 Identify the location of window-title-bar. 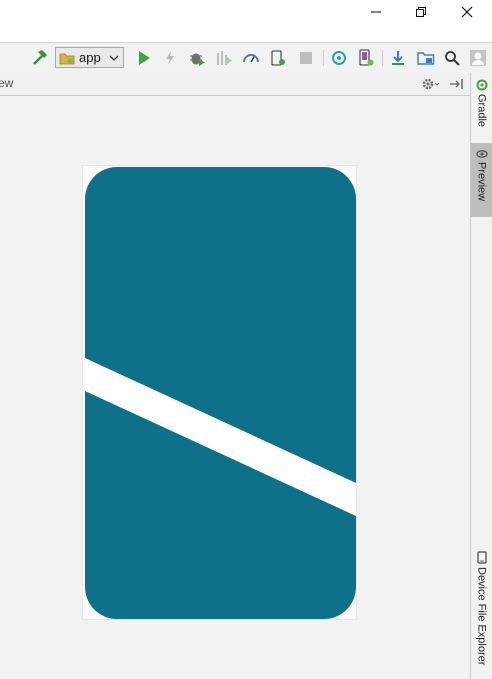
(246, 21).